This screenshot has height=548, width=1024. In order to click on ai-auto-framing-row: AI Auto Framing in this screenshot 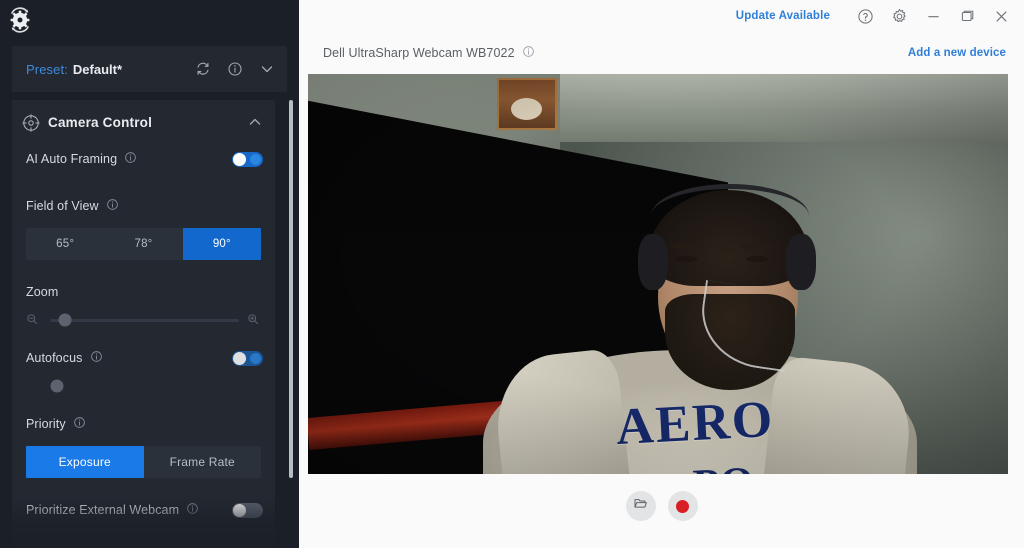, I will do `click(143, 159)`.